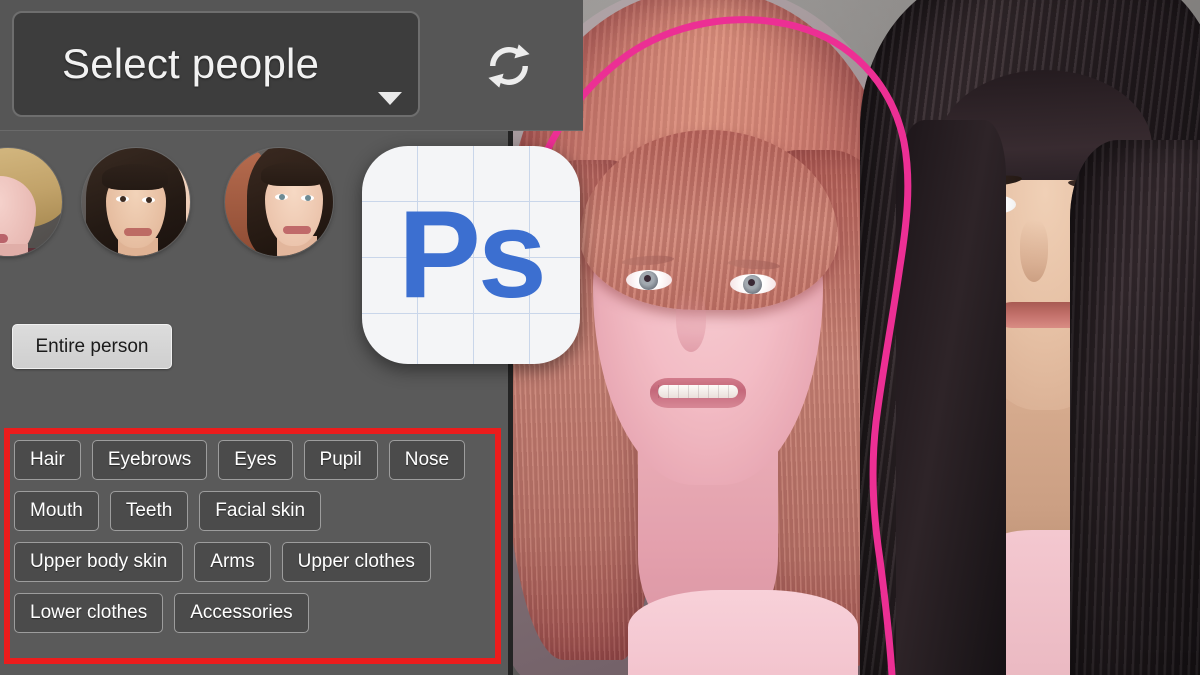 Image resolution: width=1200 pixels, height=675 pixels. I want to click on panel-toolbar: Select people, so click(291, 65).